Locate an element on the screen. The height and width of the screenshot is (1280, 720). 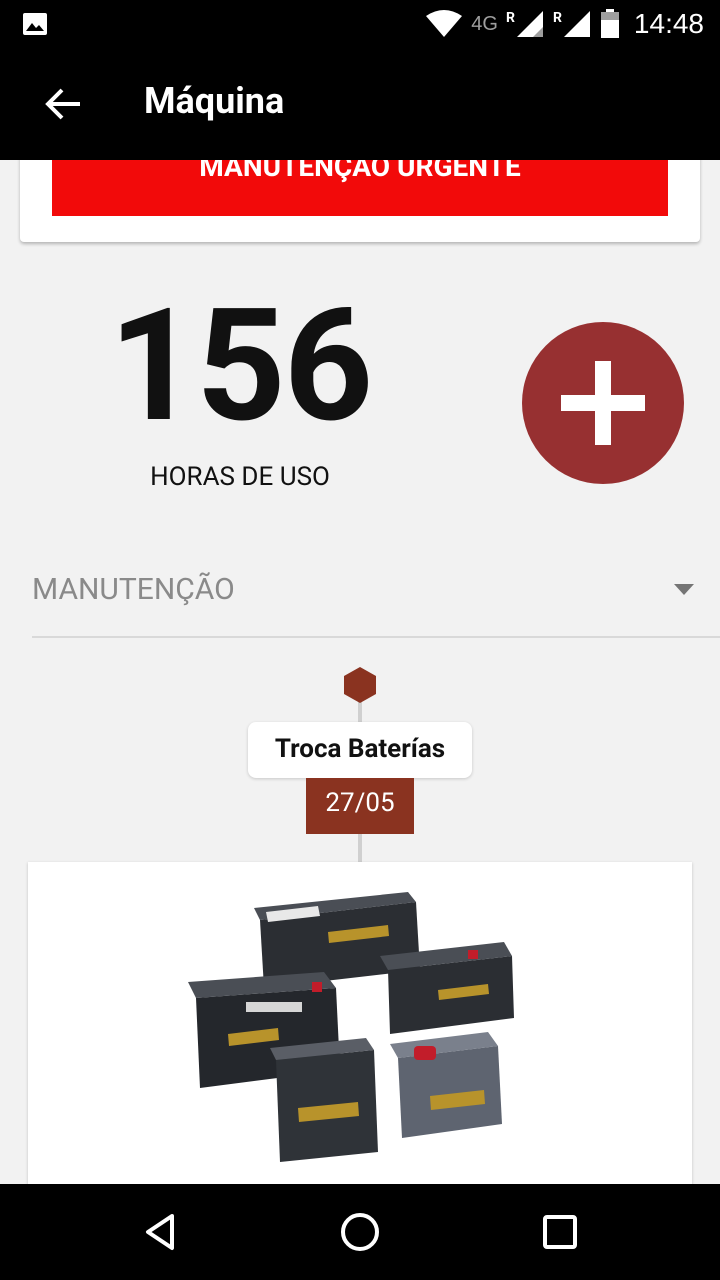
roaming-indicator-2: R is located at coordinates (557, 18).